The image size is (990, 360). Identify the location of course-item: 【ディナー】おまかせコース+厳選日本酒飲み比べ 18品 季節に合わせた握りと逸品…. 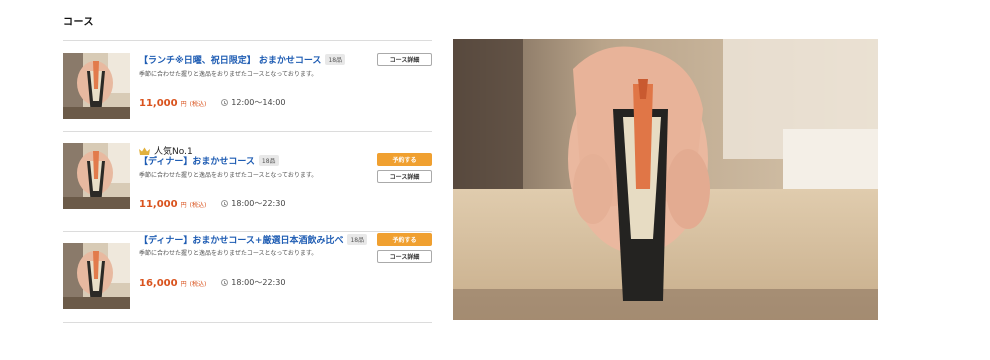
(247, 277).